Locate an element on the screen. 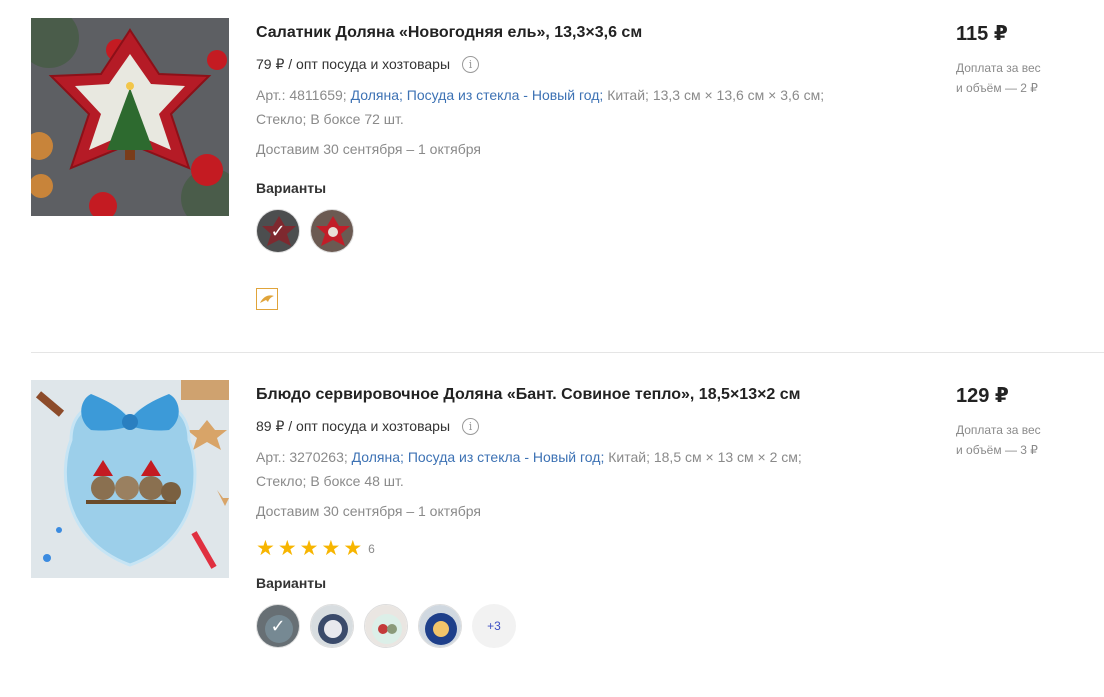  dimensions: 18,5 см × 13 см × 2 см; is located at coordinates (727, 457).